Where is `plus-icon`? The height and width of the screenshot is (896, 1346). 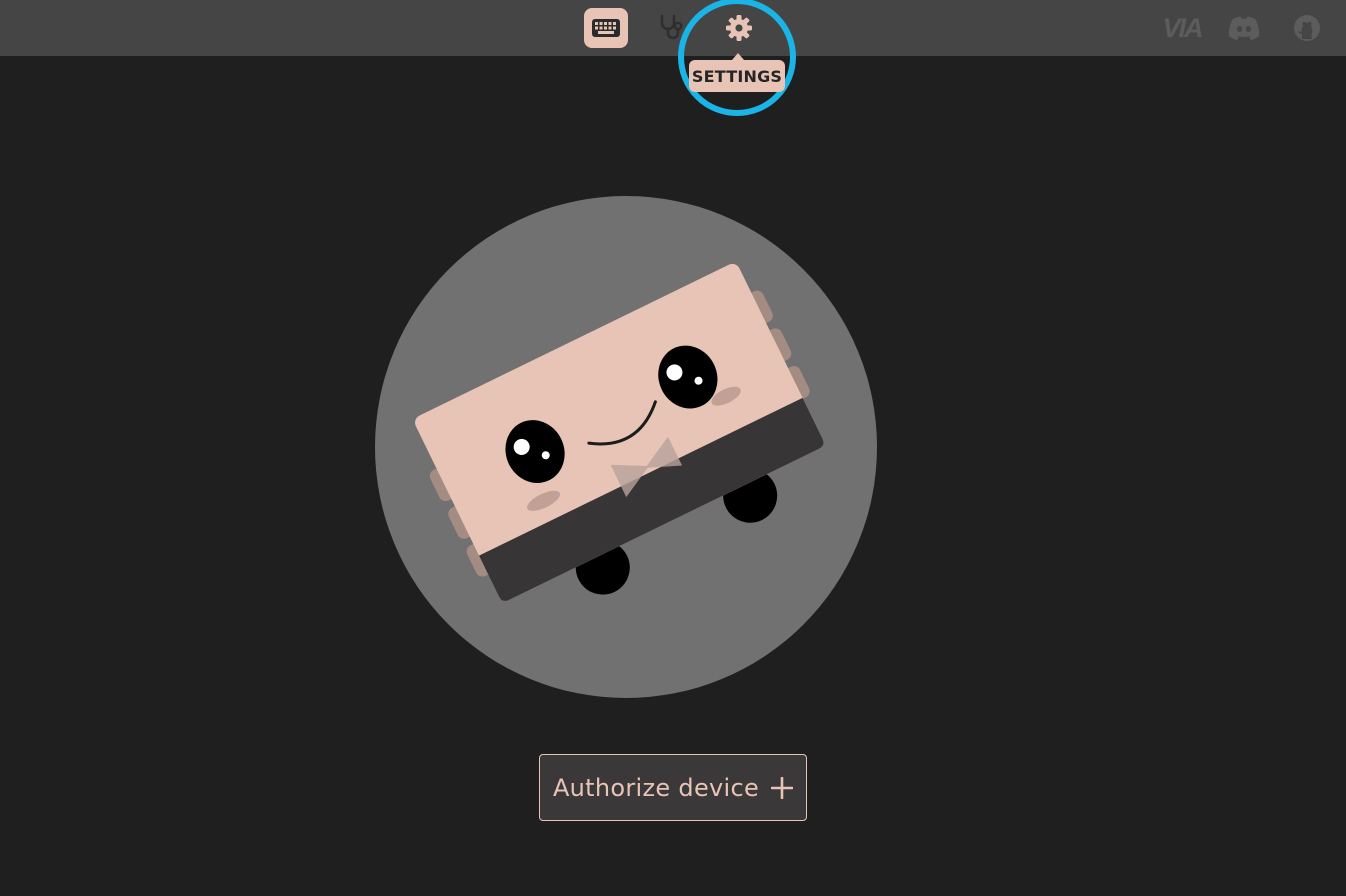
plus-icon is located at coordinates (782, 787).